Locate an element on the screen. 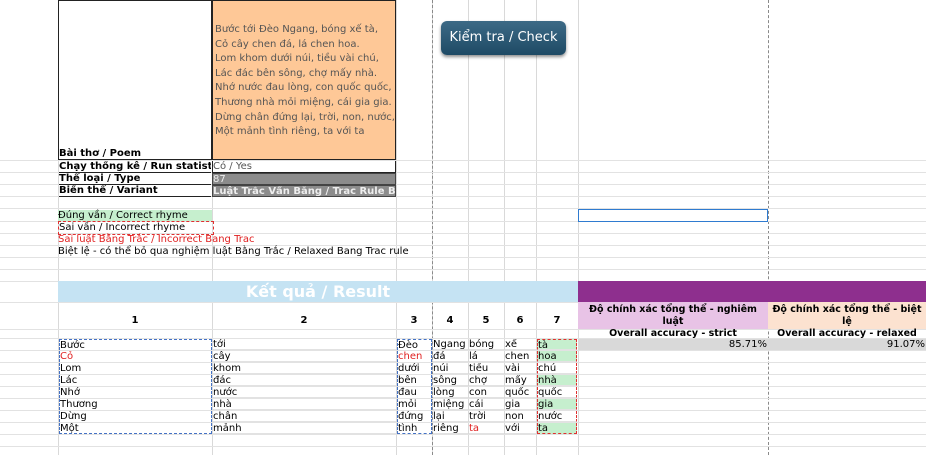 Image resolution: width=926 pixels, height=455 pixels. word-cell-r3-c7: chú is located at coordinates (557, 368).